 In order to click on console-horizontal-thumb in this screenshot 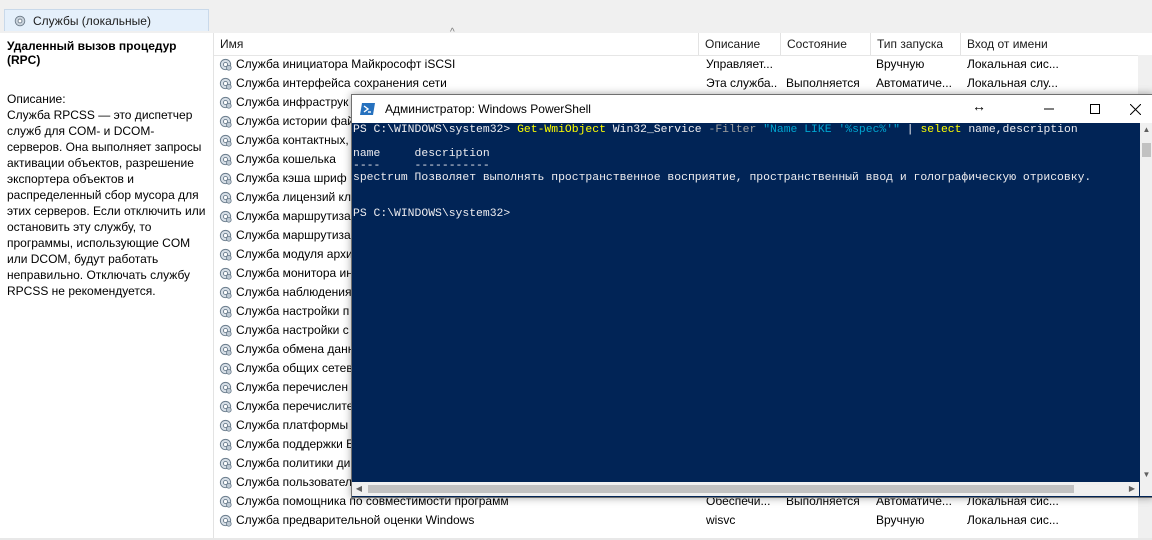, I will do `click(721, 489)`.